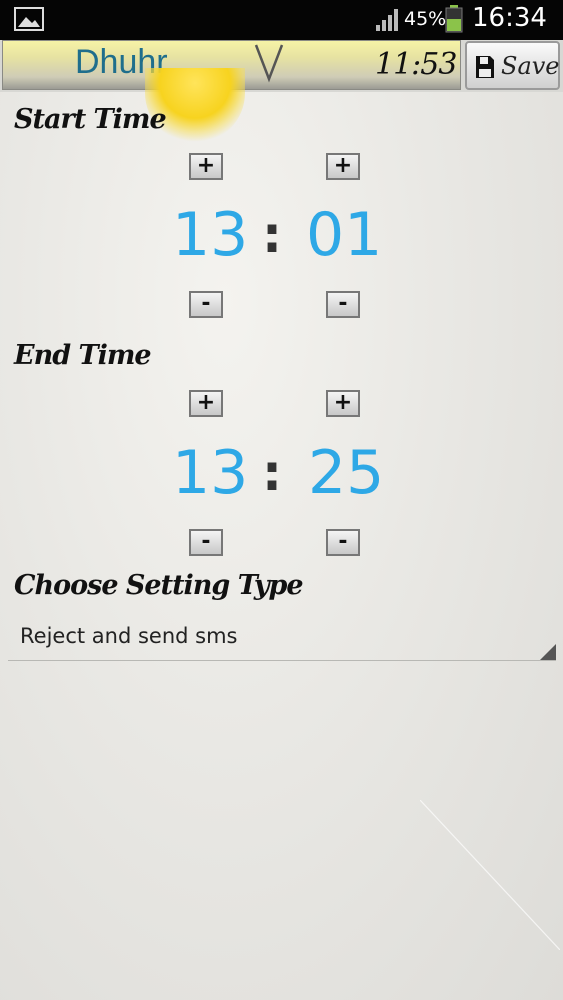  I want to click on chevron-down-icon, so click(269, 63).